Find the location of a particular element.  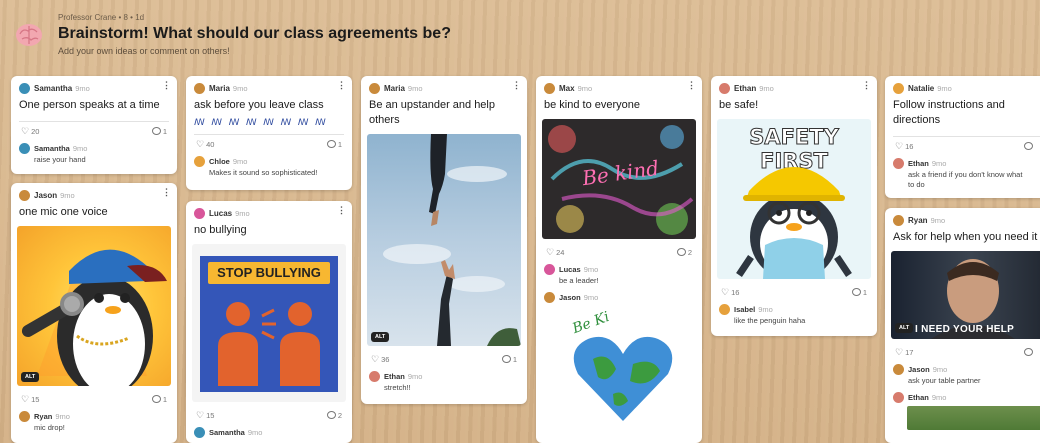

helping-hands-image: ALT is located at coordinates (444, 240).